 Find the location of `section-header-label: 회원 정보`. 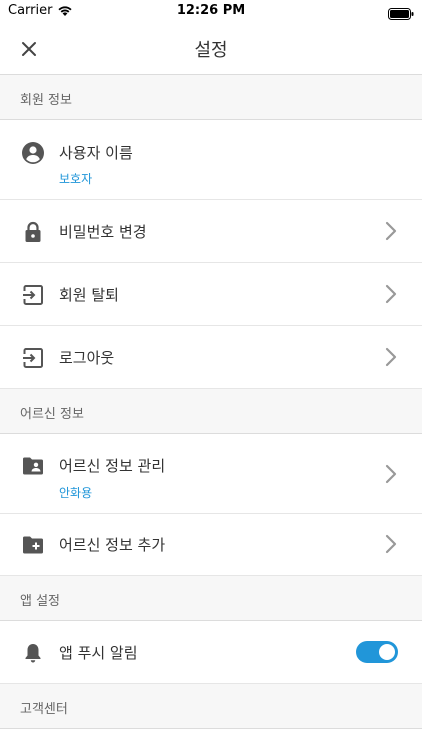

section-header-label: 회원 정보 is located at coordinates (46, 100).